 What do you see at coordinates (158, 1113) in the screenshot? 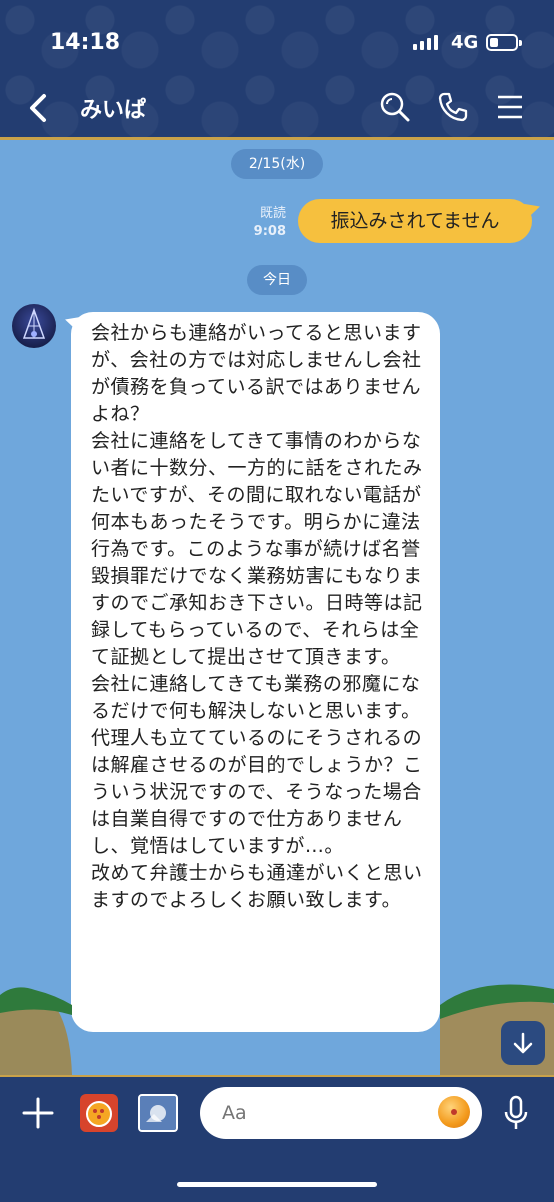
I see `photo-icon` at bounding box center [158, 1113].